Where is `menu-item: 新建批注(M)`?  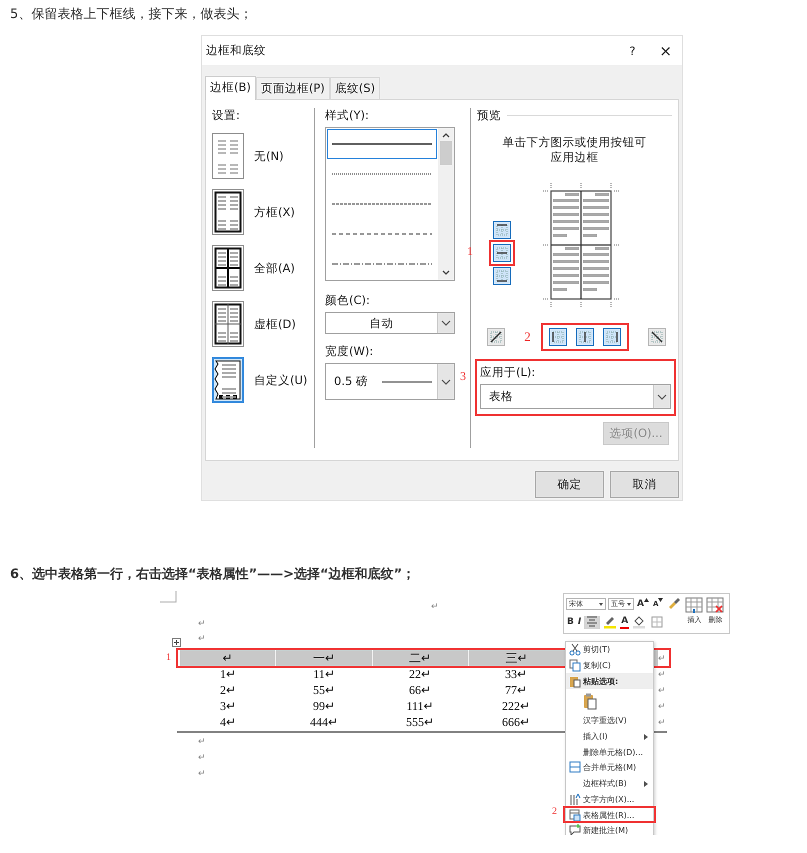 menu-item: 新建批注(M) is located at coordinates (609, 828).